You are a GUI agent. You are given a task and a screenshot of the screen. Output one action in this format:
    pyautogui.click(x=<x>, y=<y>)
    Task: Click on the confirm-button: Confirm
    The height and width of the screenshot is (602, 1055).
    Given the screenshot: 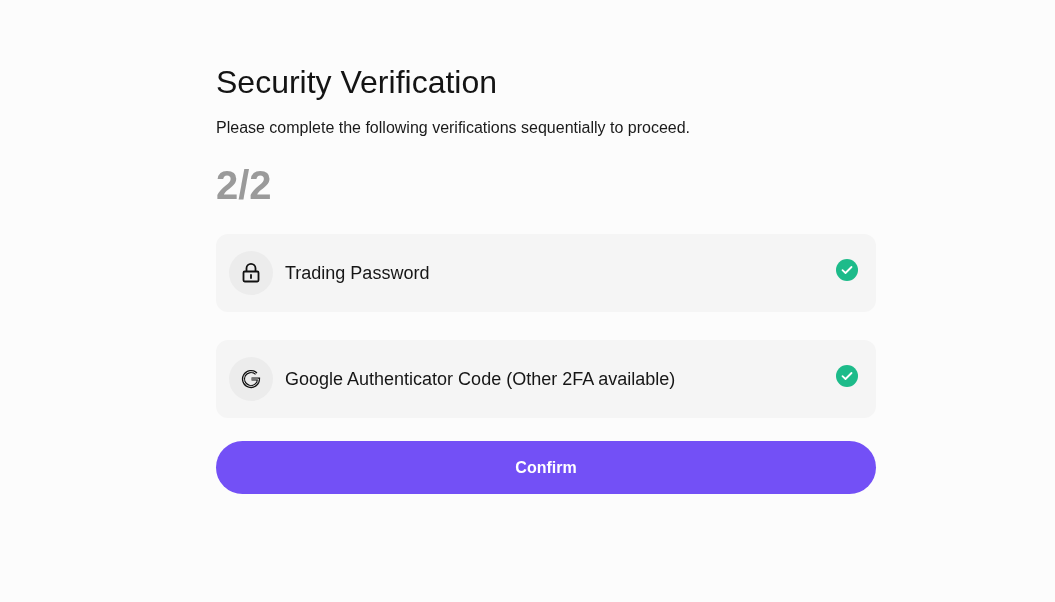 What is the action you would take?
    pyautogui.click(x=546, y=467)
    